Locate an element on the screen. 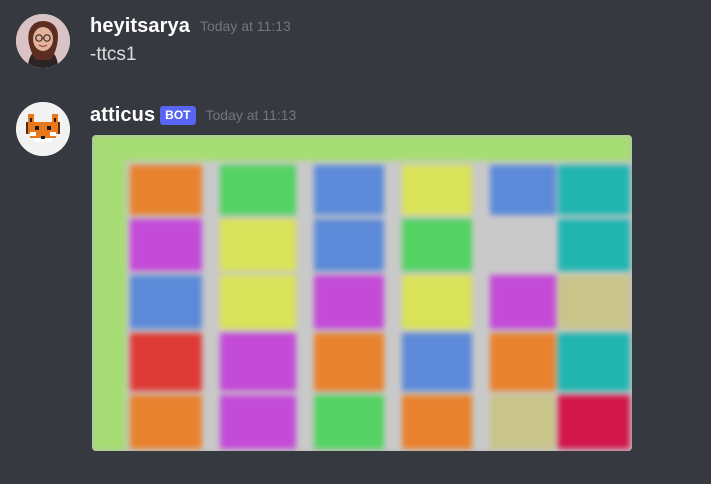  timetable-row-header is located at coordinates (109, 293).